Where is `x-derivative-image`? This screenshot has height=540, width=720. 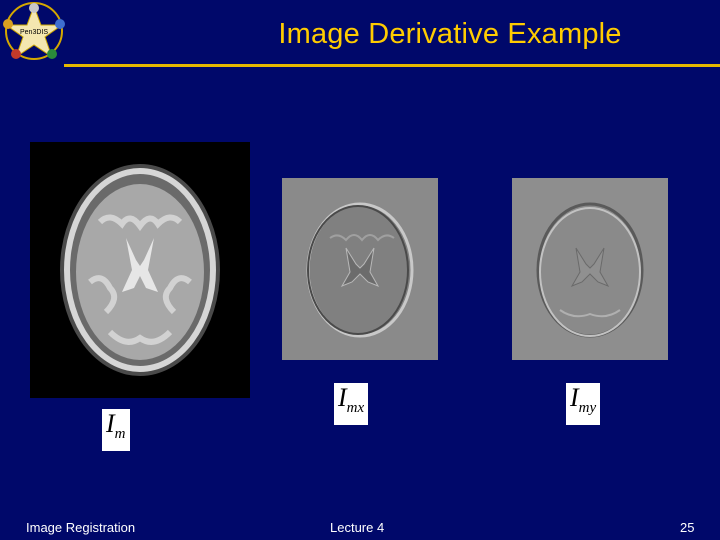
x-derivative-image is located at coordinates (360, 269).